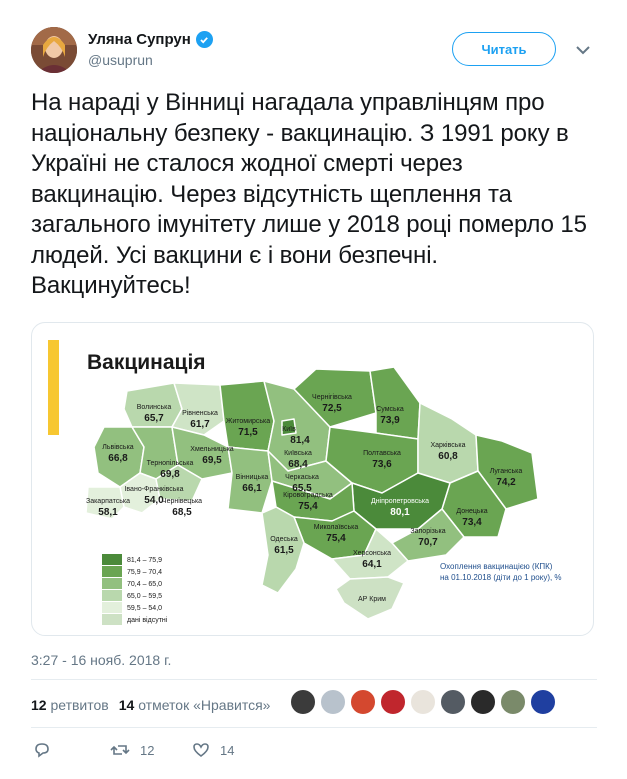 This screenshot has height=779, width=627. Describe the element at coordinates (248, 421) in the screenshot. I see `region-label: Житомирська` at that location.